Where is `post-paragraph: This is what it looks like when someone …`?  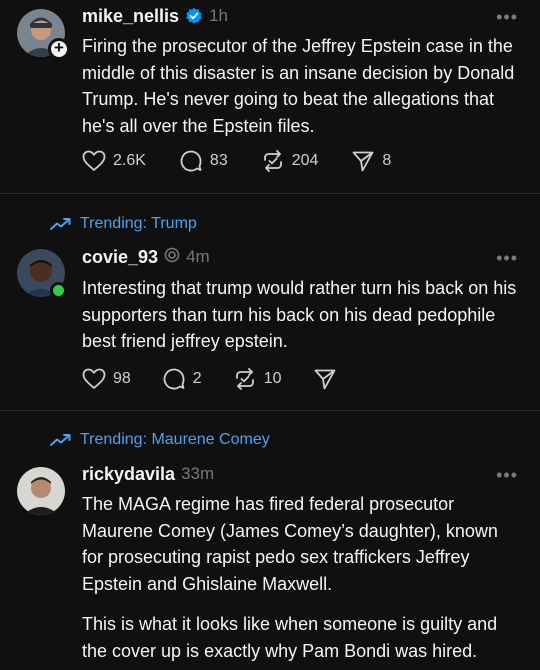 post-paragraph: This is what it looks like when someone … is located at coordinates (290, 637).